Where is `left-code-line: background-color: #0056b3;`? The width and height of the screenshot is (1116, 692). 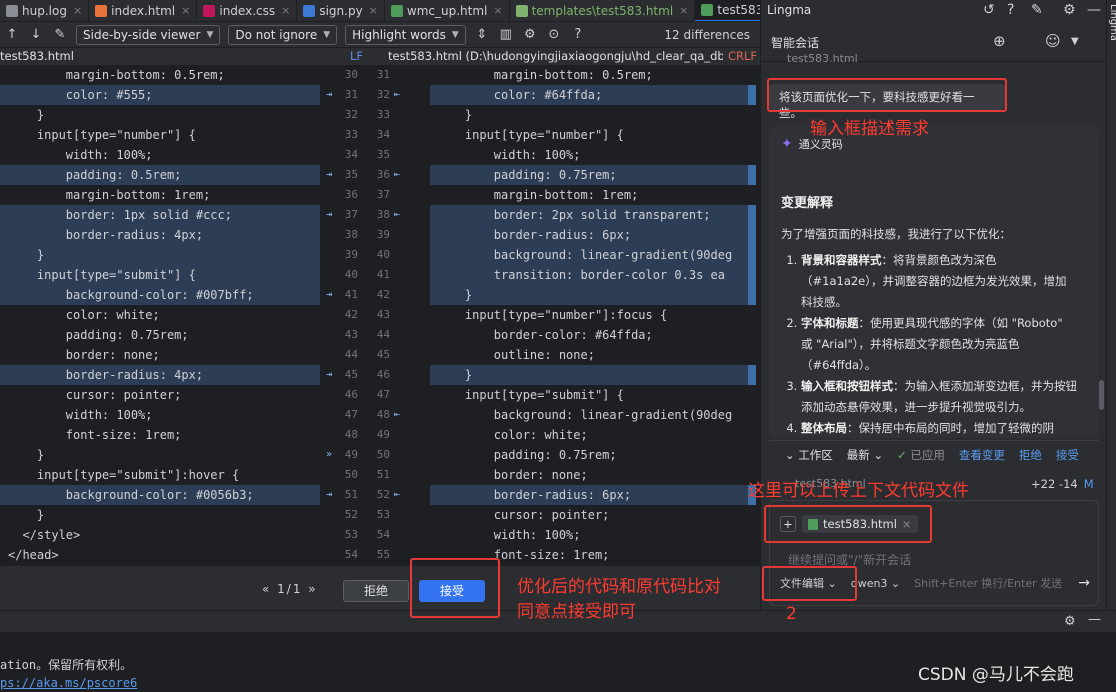 left-code-line: background-color: #0056b3; is located at coordinates (160, 495).